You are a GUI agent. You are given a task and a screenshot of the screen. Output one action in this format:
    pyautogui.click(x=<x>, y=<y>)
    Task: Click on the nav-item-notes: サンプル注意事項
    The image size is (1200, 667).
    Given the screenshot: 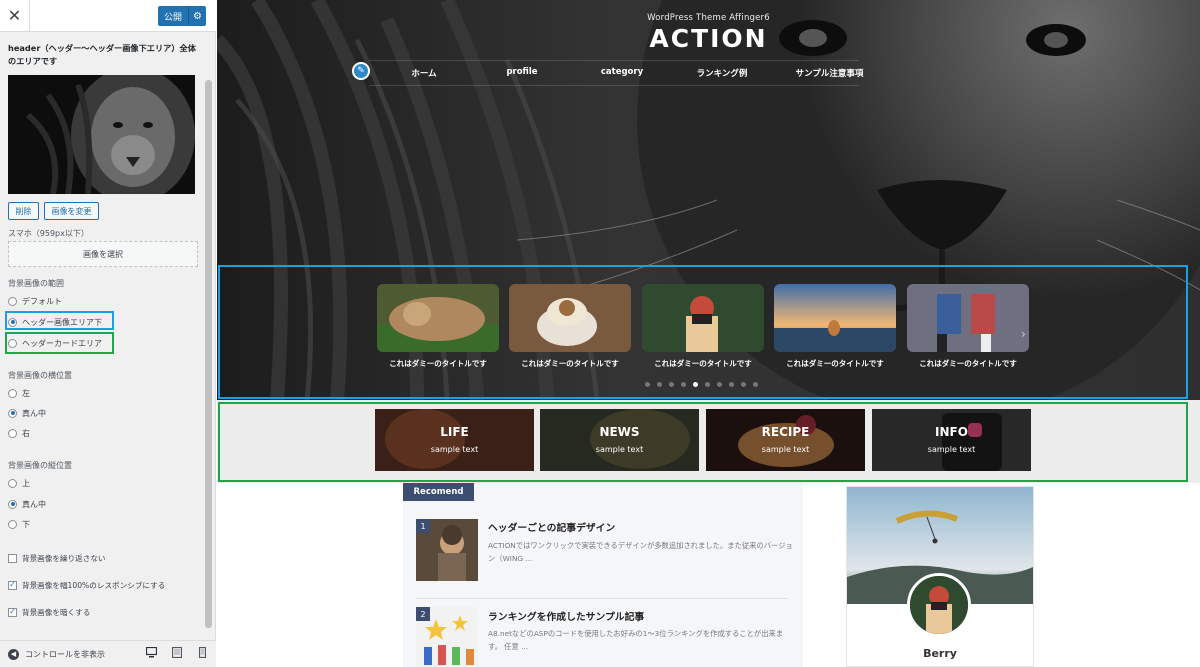 What is the action you would take?
    pyautogui.click(x=829, y=73)
    